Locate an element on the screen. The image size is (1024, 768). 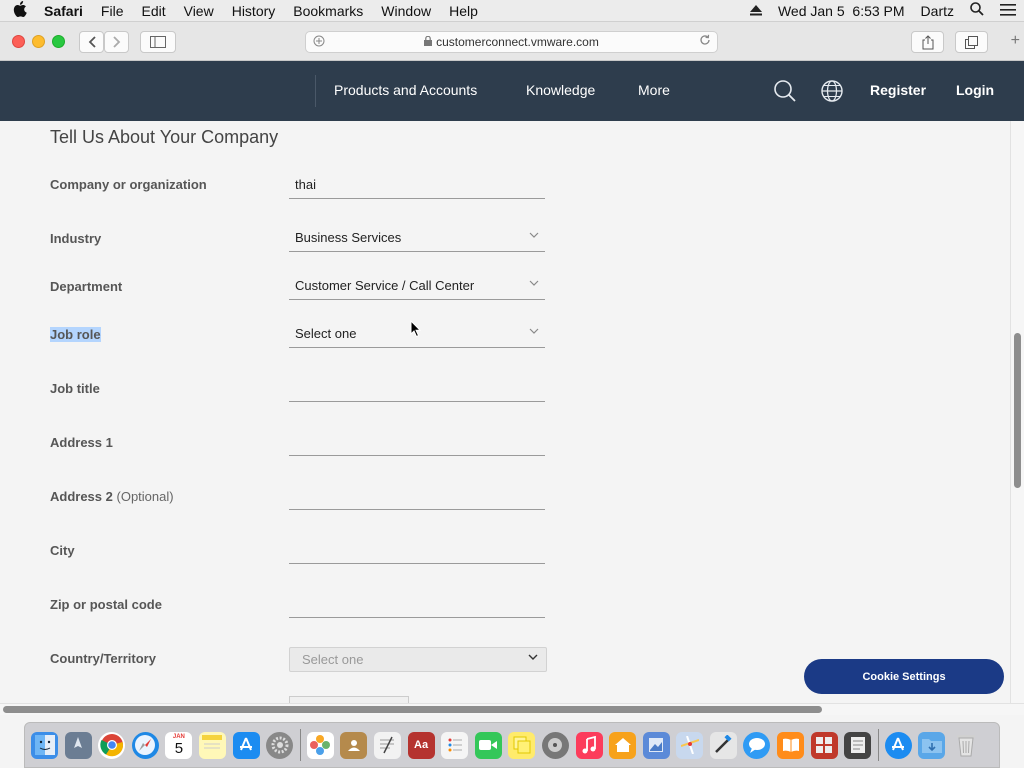
share-button is located at coordinates (927, 42).